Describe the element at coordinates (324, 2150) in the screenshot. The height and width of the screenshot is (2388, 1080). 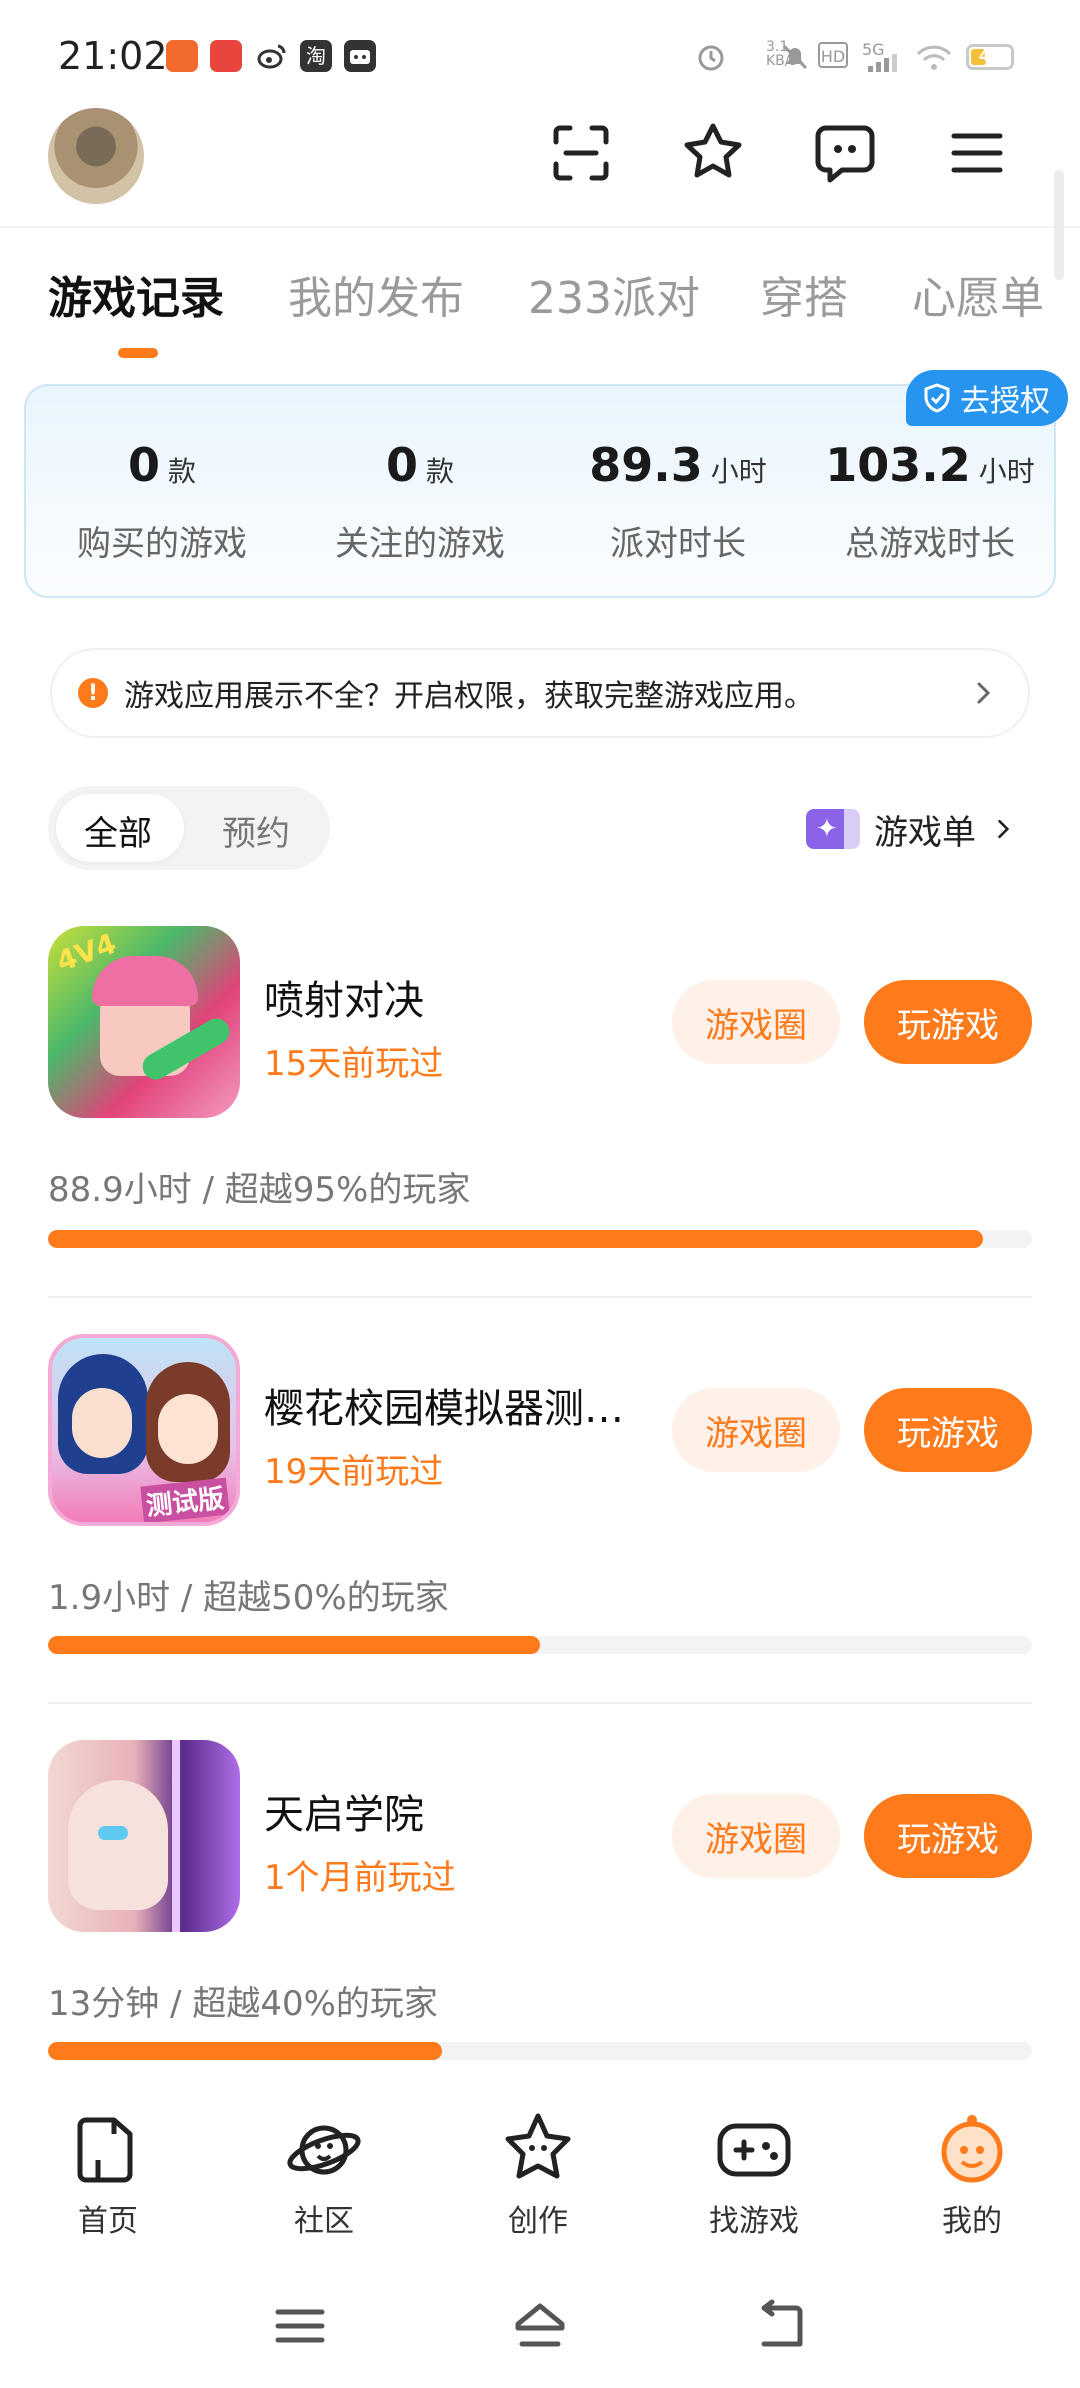
I see `planet-icon` at that location.